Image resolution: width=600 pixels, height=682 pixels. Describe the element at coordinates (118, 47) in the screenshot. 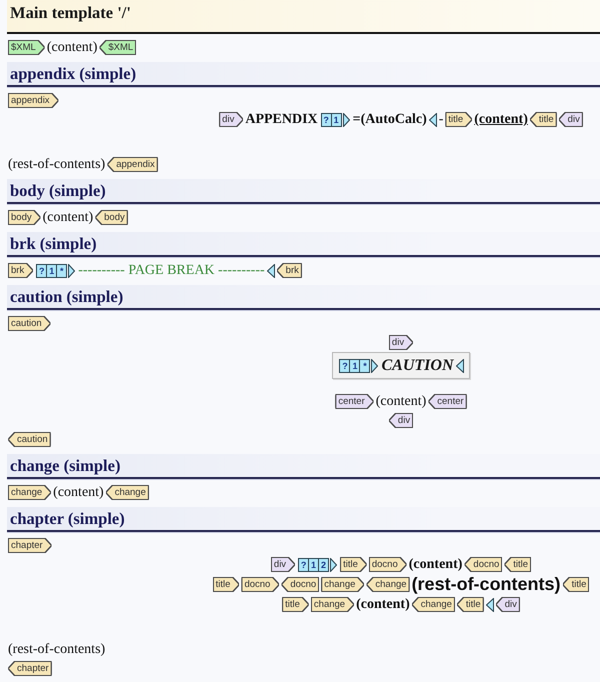

I see `end-tag: $XML` at that location.